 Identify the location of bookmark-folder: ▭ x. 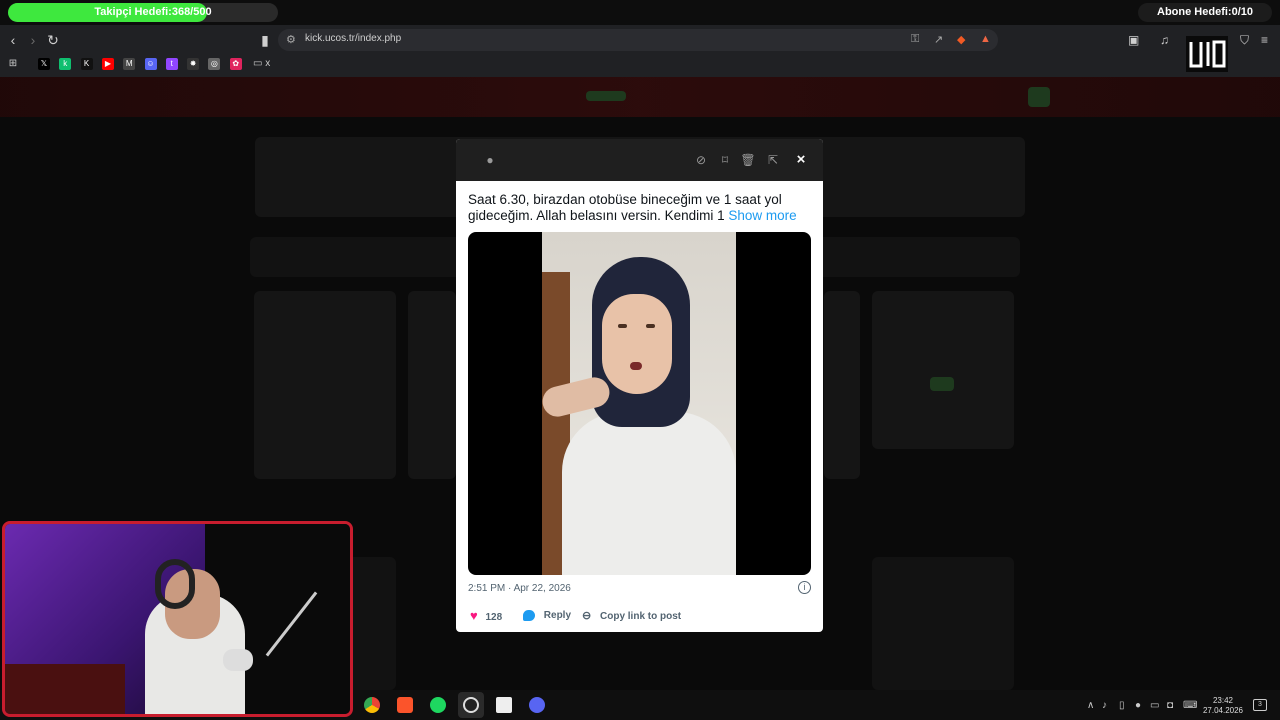
(261, 64).